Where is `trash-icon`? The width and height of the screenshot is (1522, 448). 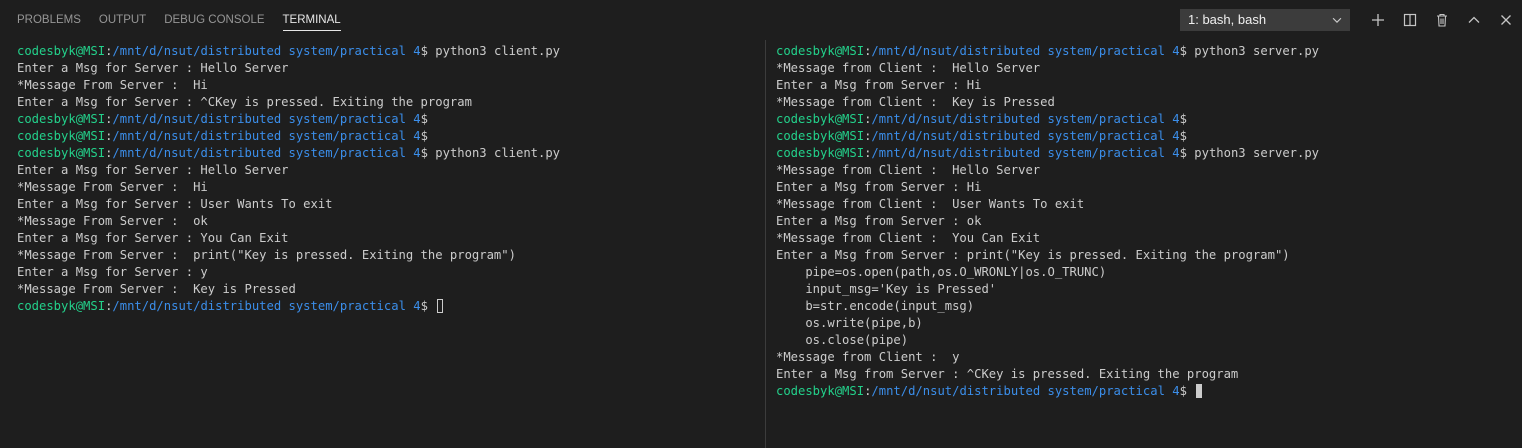 trash-icon is located at coordinates (1442, 20).